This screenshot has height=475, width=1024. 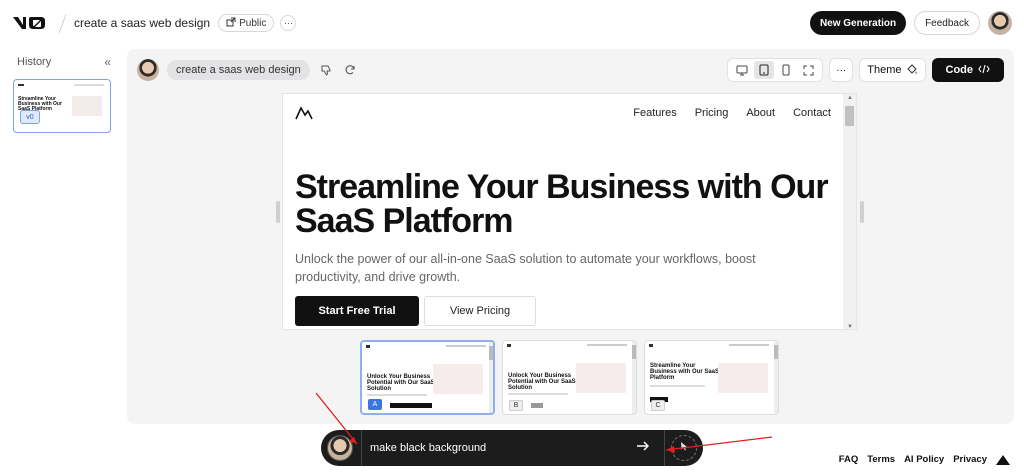 What do you see at coordinates (1000, 23) in the screenshot?
I see `user-avatar` at bounding box center [1000, 23].